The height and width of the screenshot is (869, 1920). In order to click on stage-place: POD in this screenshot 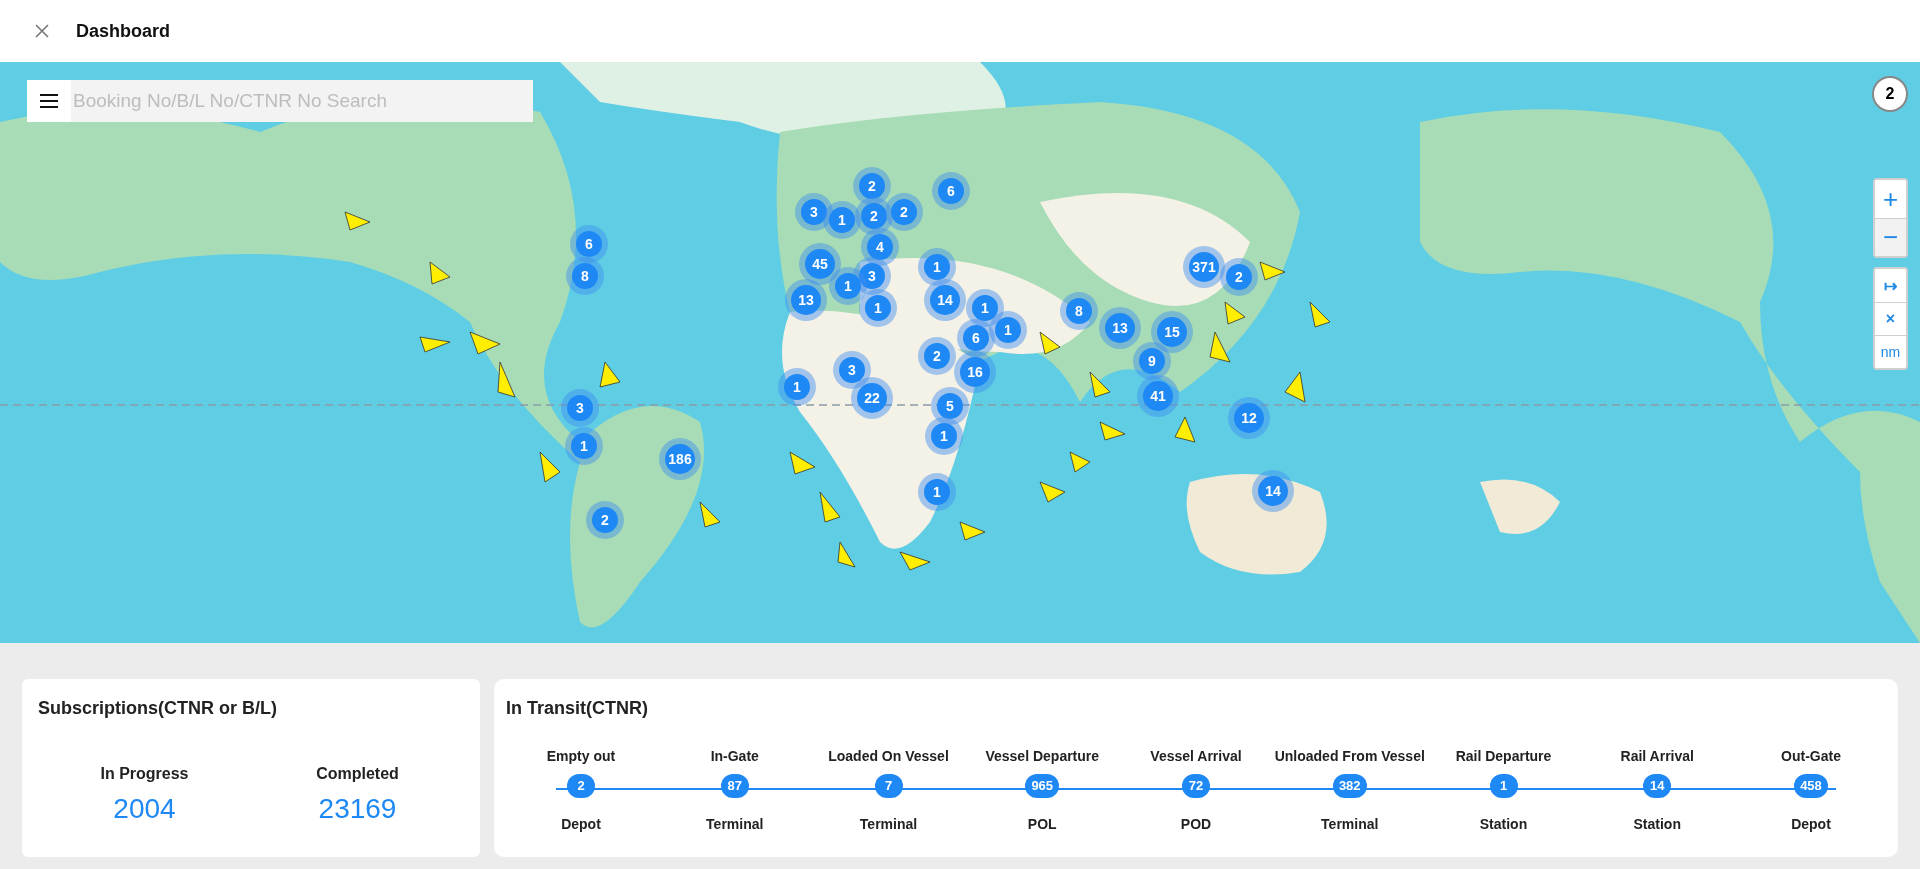, I will do `click(1196, 824)`.